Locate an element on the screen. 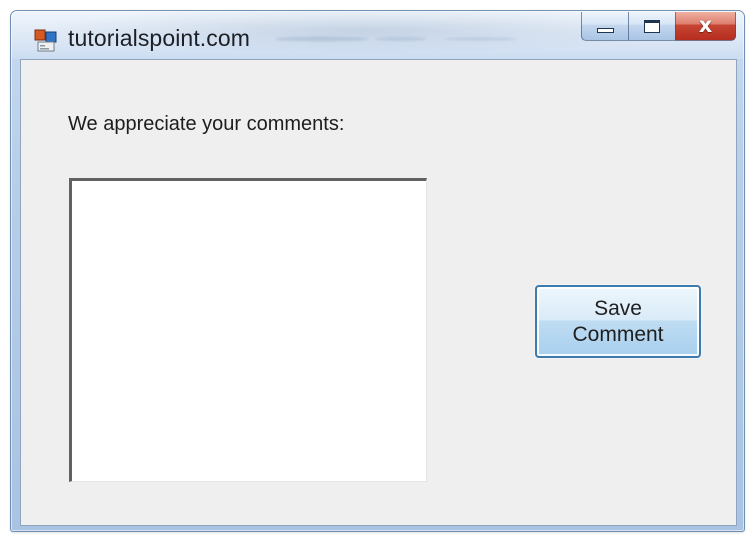 This screenshot has height=543, width=750. save-comment-button-label: Save Comment is located at coordinates (618, 321).